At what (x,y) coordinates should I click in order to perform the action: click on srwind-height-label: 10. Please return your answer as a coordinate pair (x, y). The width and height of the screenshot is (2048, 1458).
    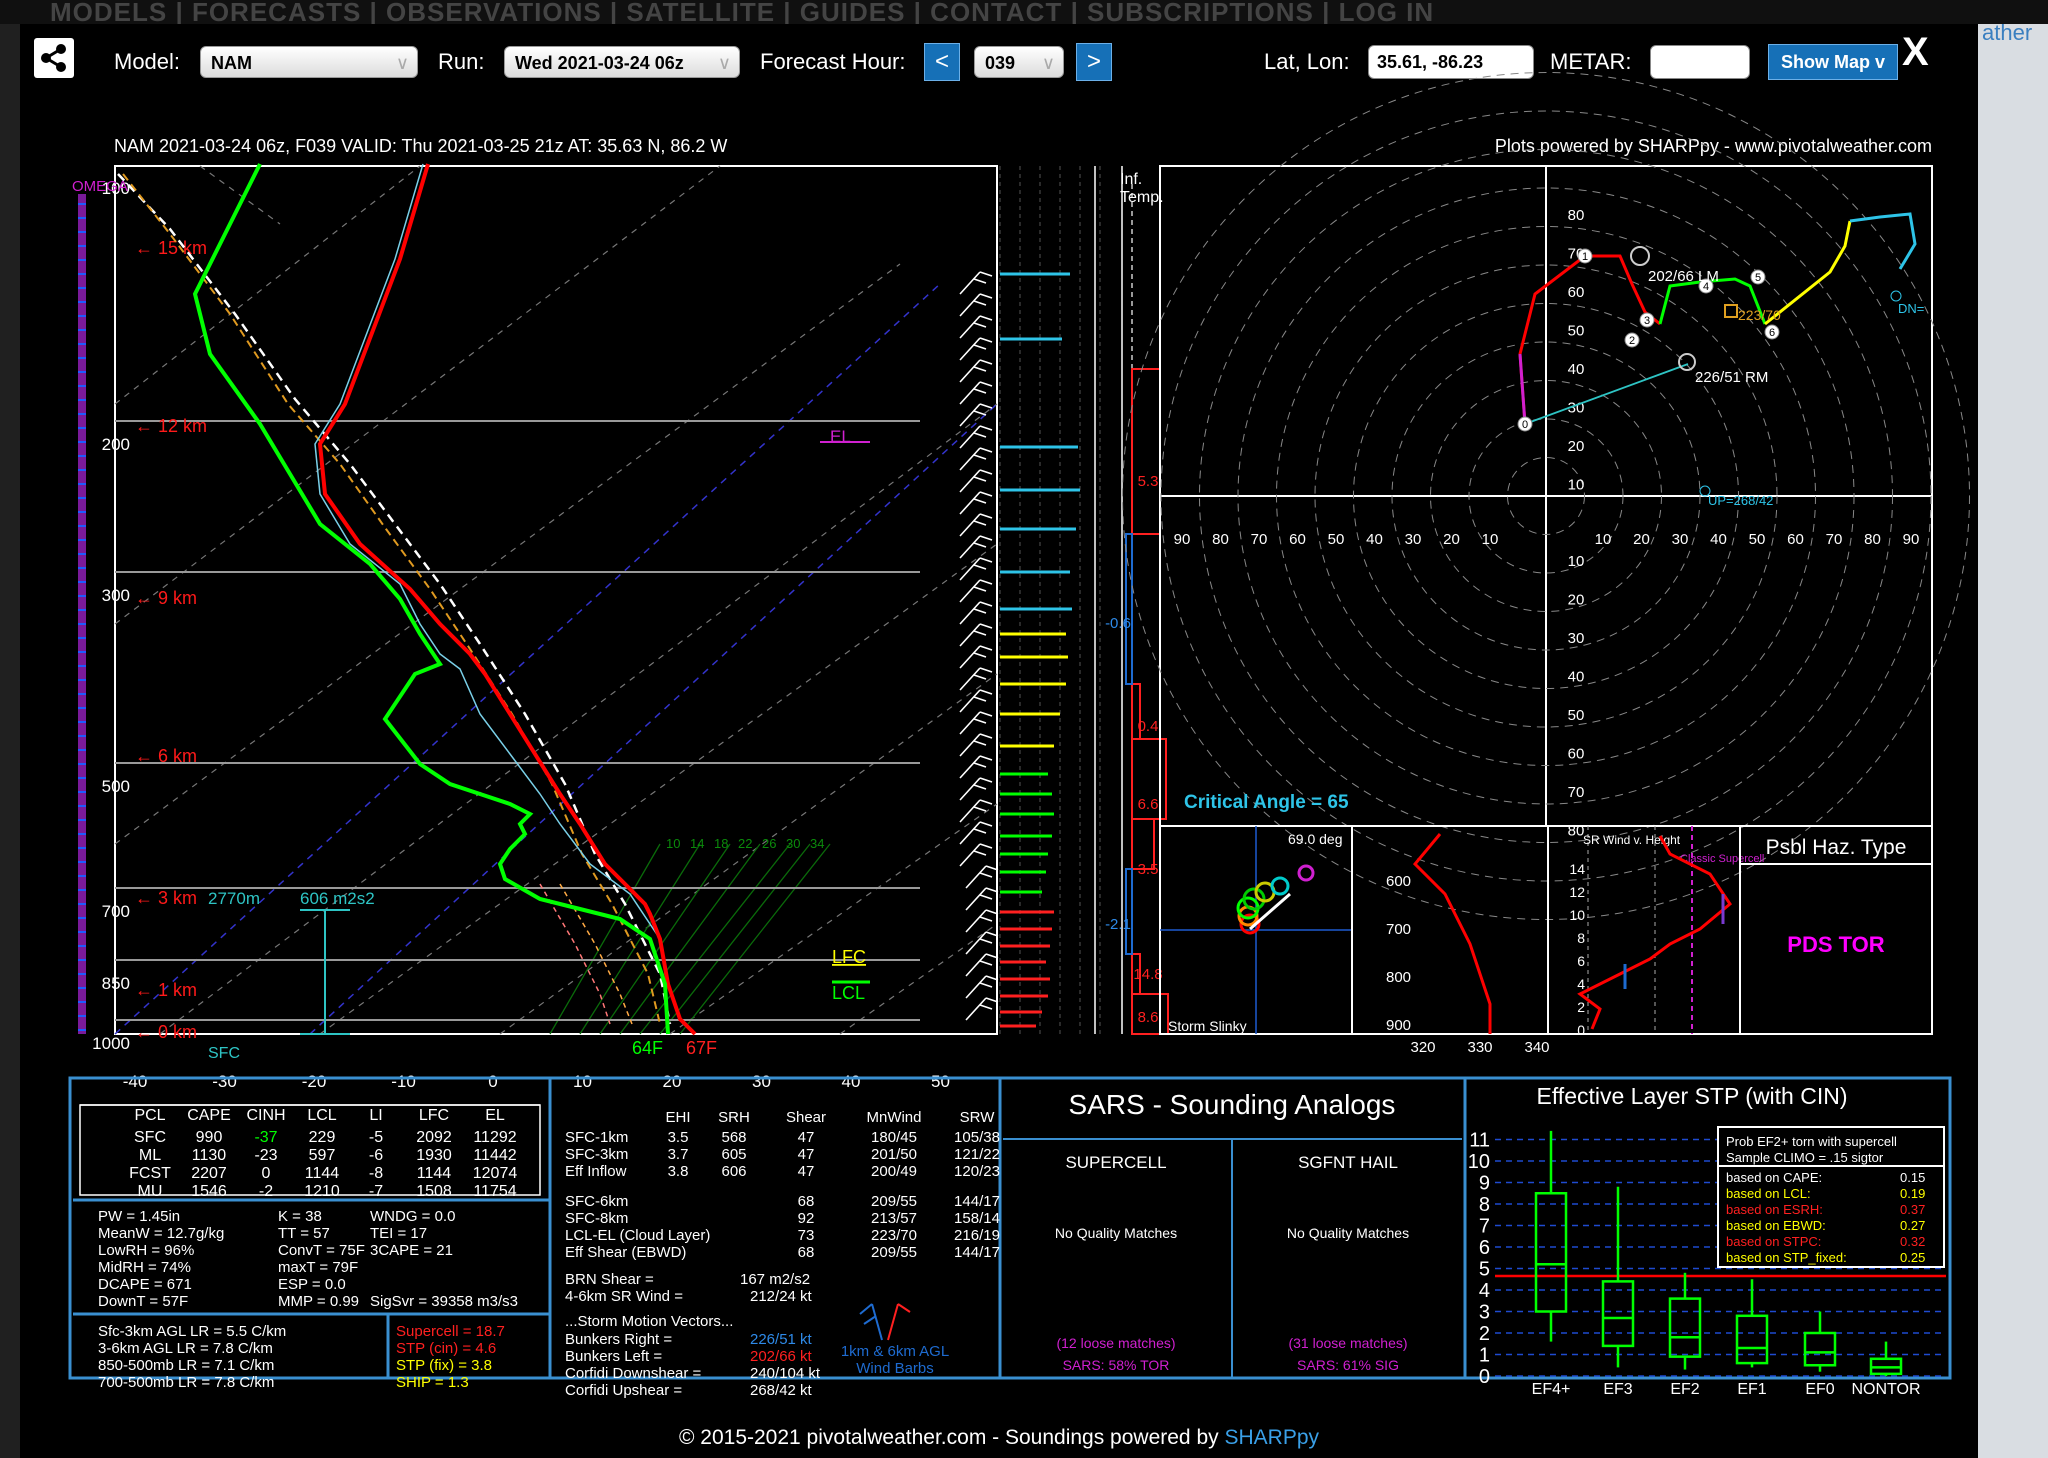
    Looking at the image, I should click on (1577, 915).